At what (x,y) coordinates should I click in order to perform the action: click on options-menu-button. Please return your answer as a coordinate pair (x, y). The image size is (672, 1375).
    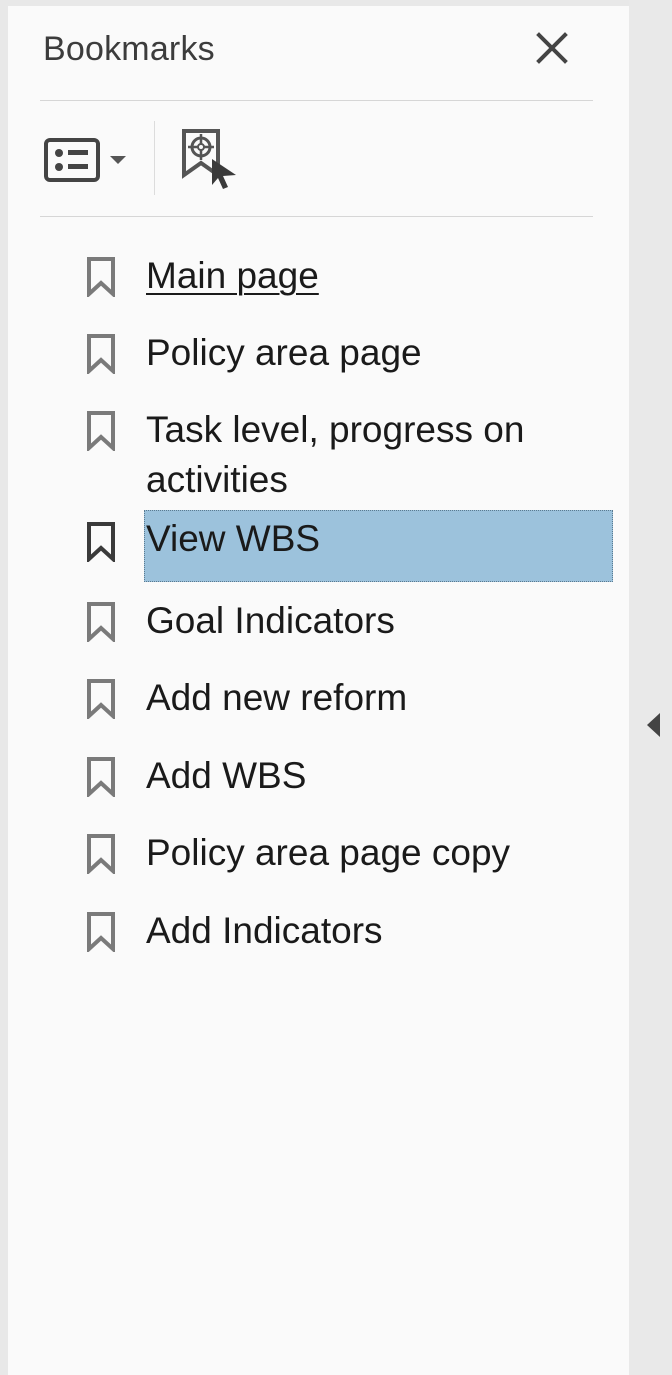
    Looking at the image, I should click on (88, 160).